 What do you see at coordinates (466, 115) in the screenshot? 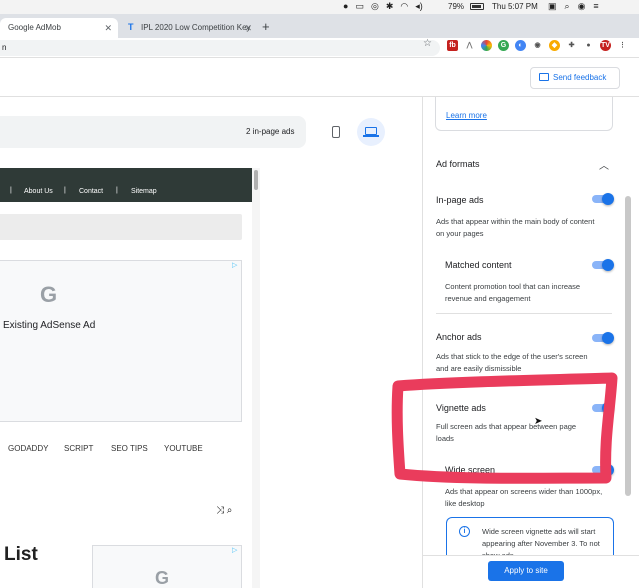
I see `learn-more-link: Learn more` at bounding box center [466, 115].